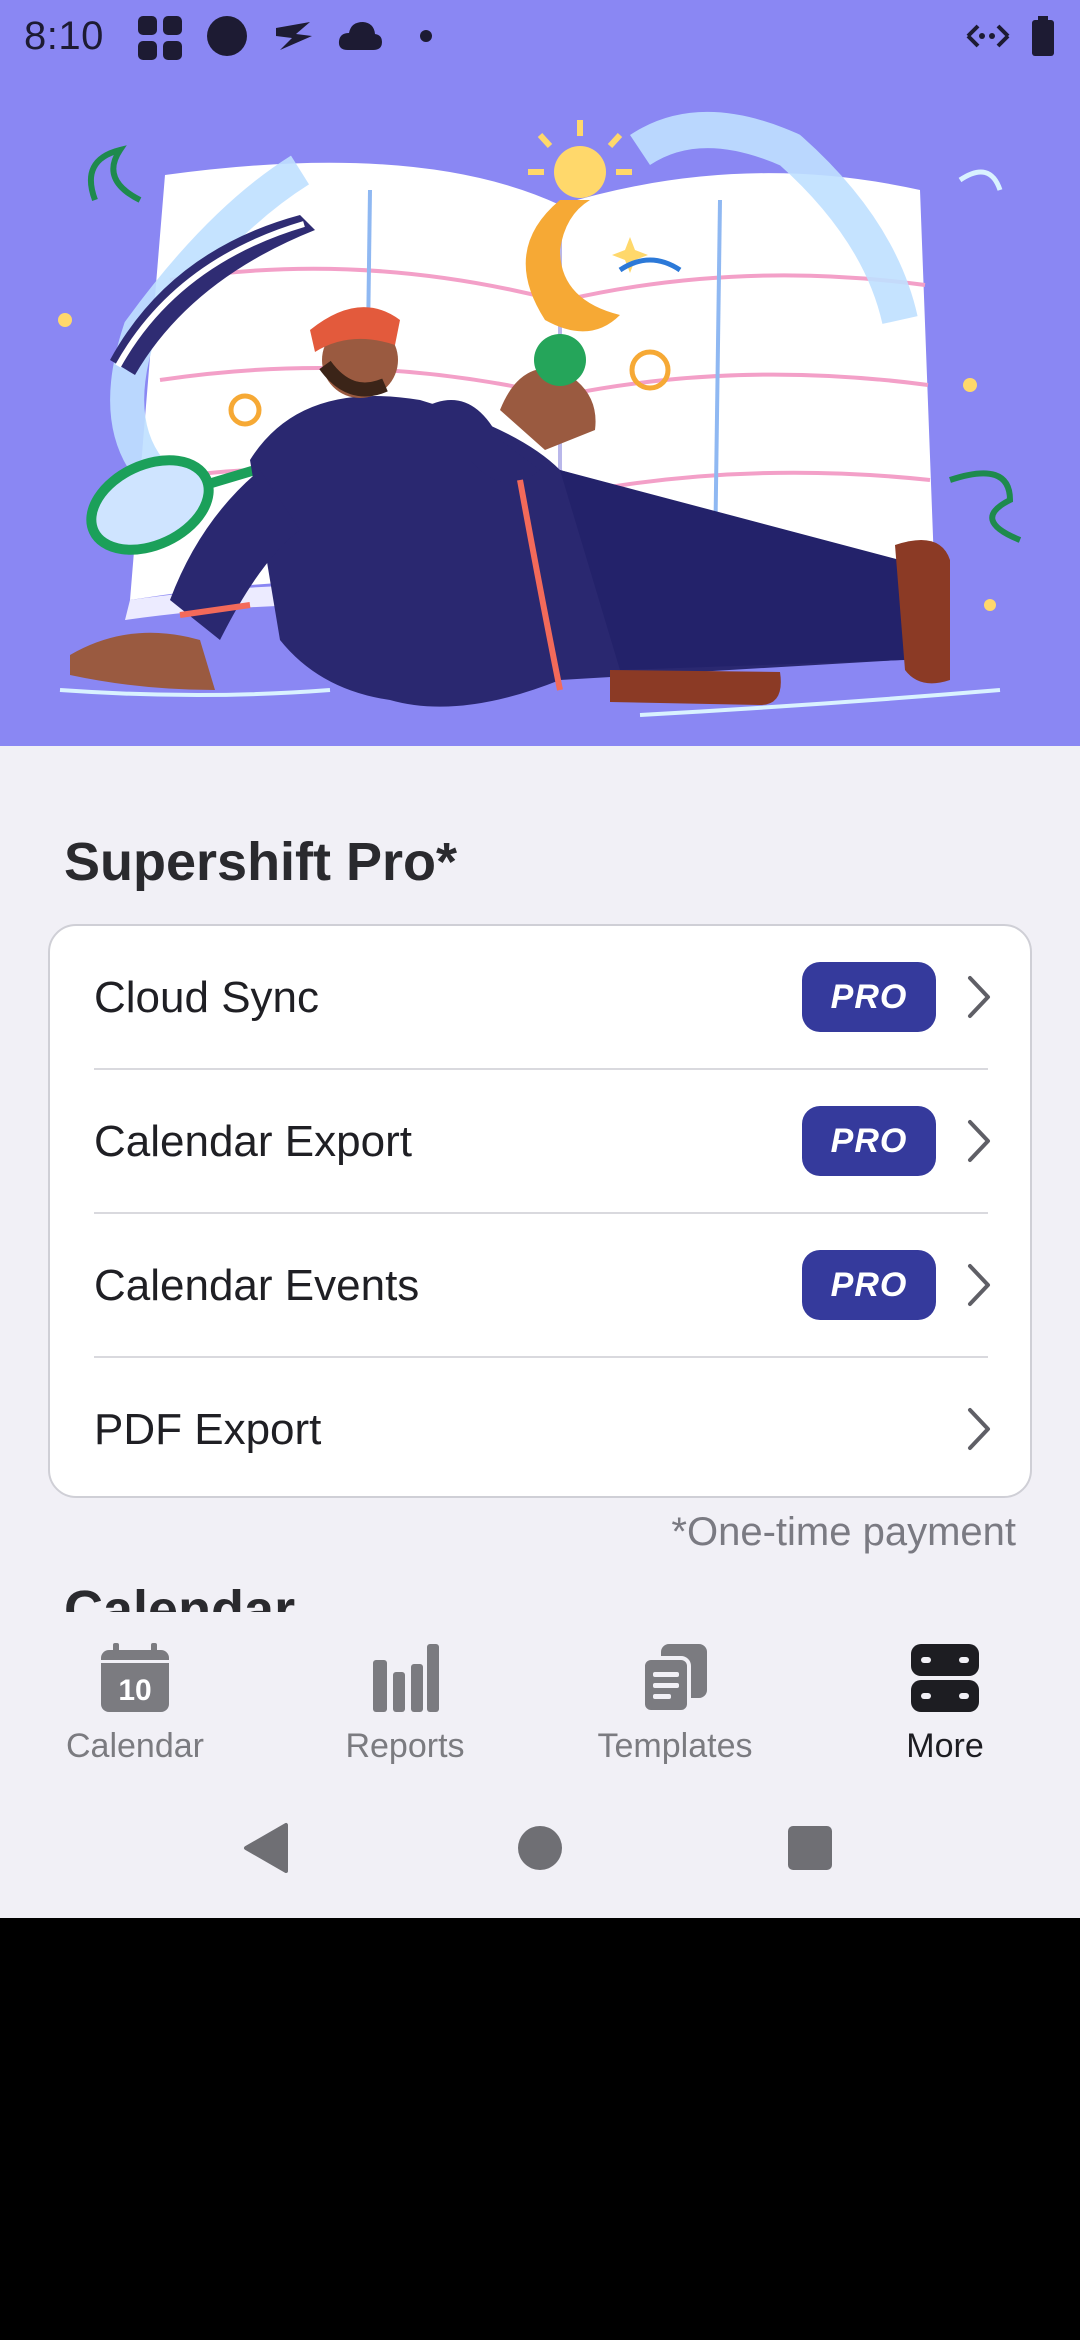 The width and height of the screenshot is (1080, 2340). I want to click on system-navigation-bar, so click(540, 1855).